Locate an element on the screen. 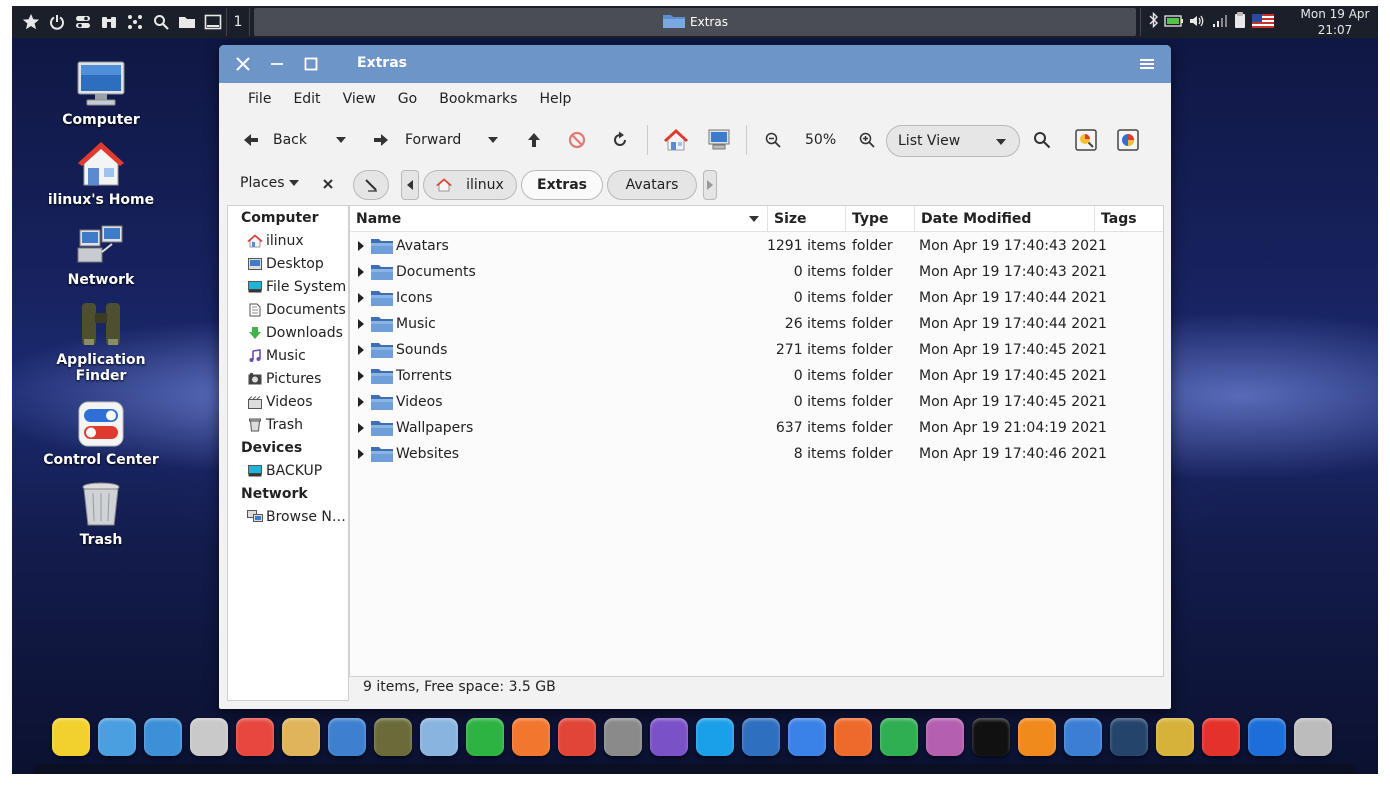 The width and height of the screenshot is (1390, 792). favorites-star-icon is located at coordinates (31, 22).